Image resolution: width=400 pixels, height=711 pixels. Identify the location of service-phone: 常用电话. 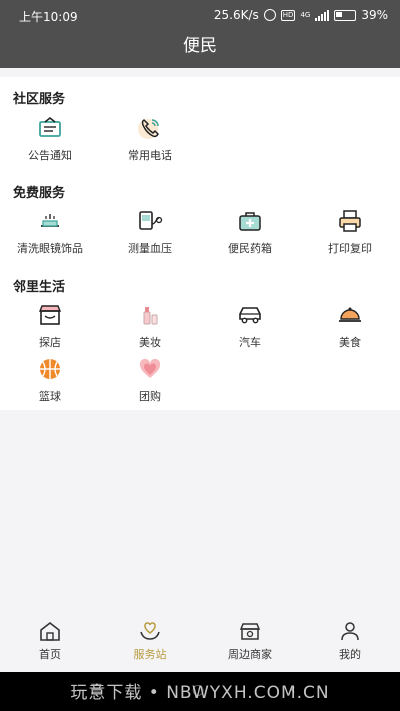
(150, 139).